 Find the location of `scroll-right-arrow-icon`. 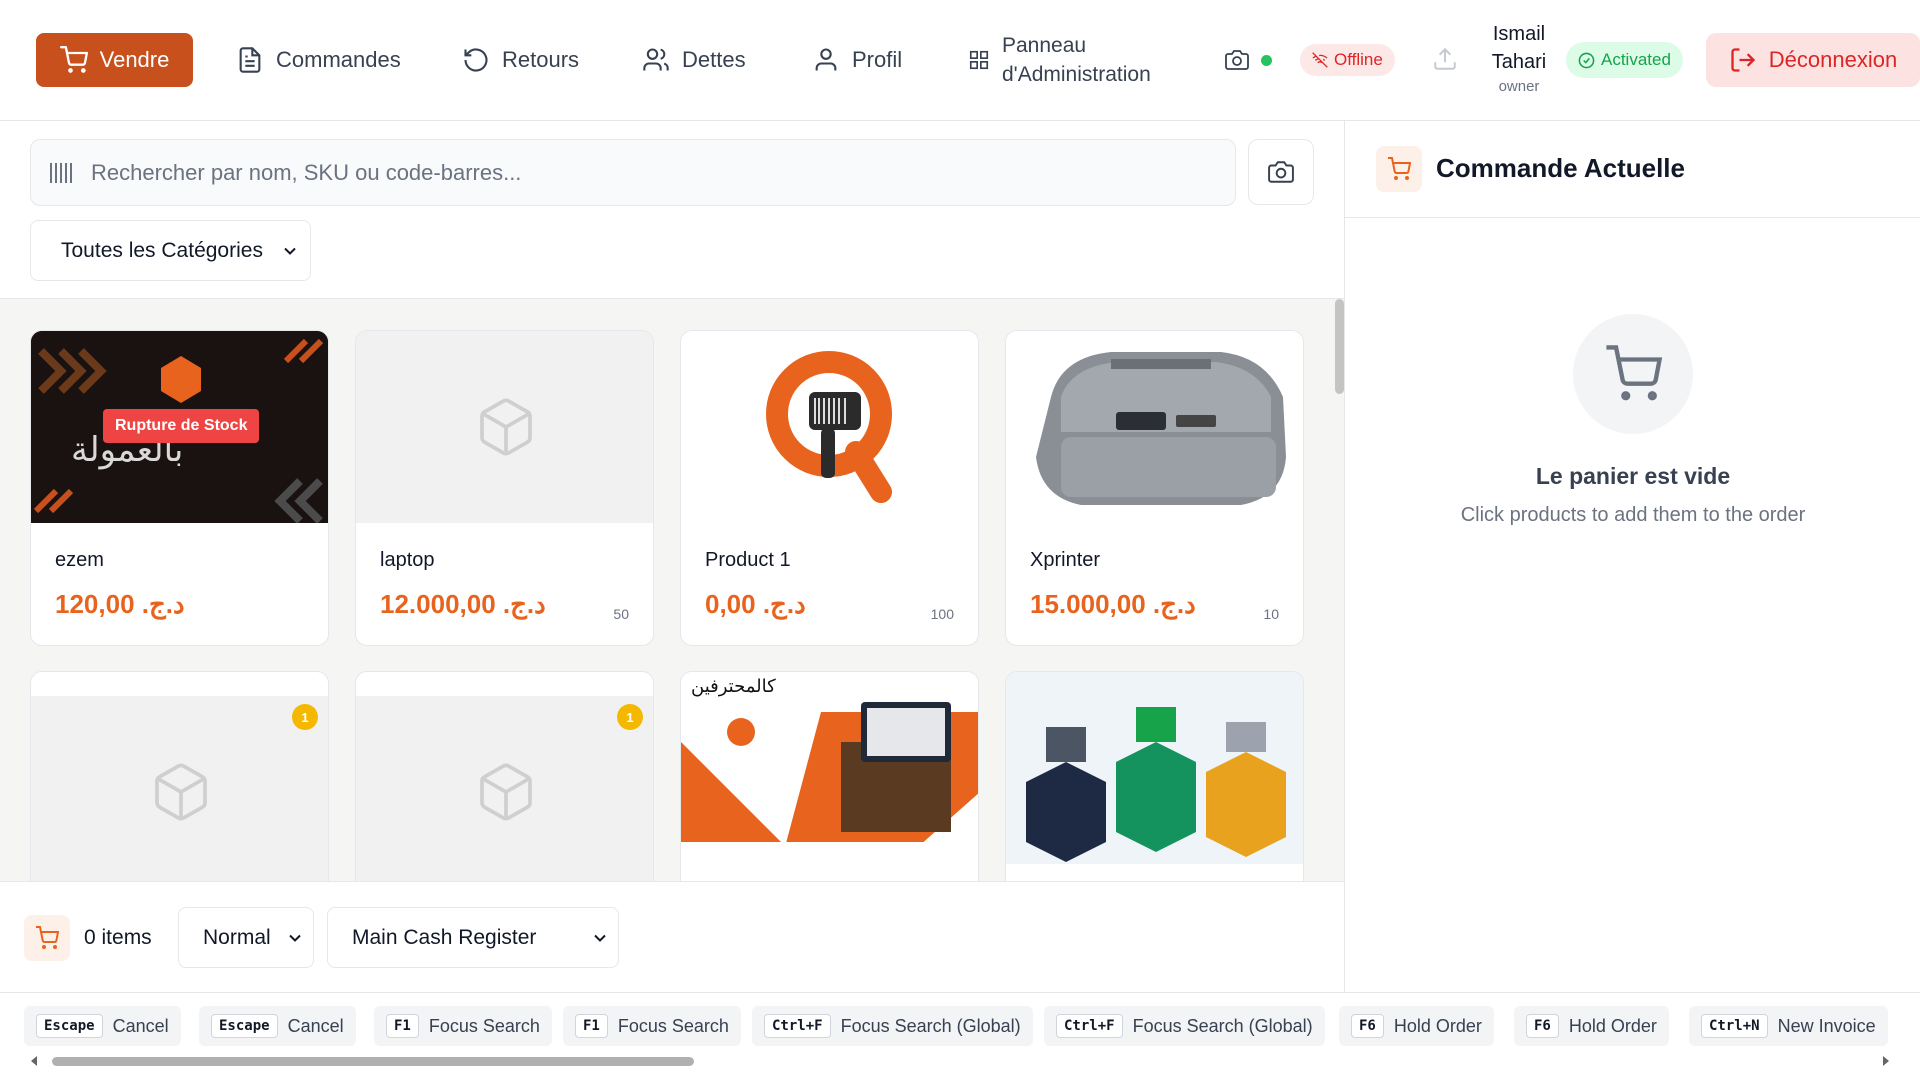

scroll-right-arrow-icon is located at coordinates (1886, 1061).